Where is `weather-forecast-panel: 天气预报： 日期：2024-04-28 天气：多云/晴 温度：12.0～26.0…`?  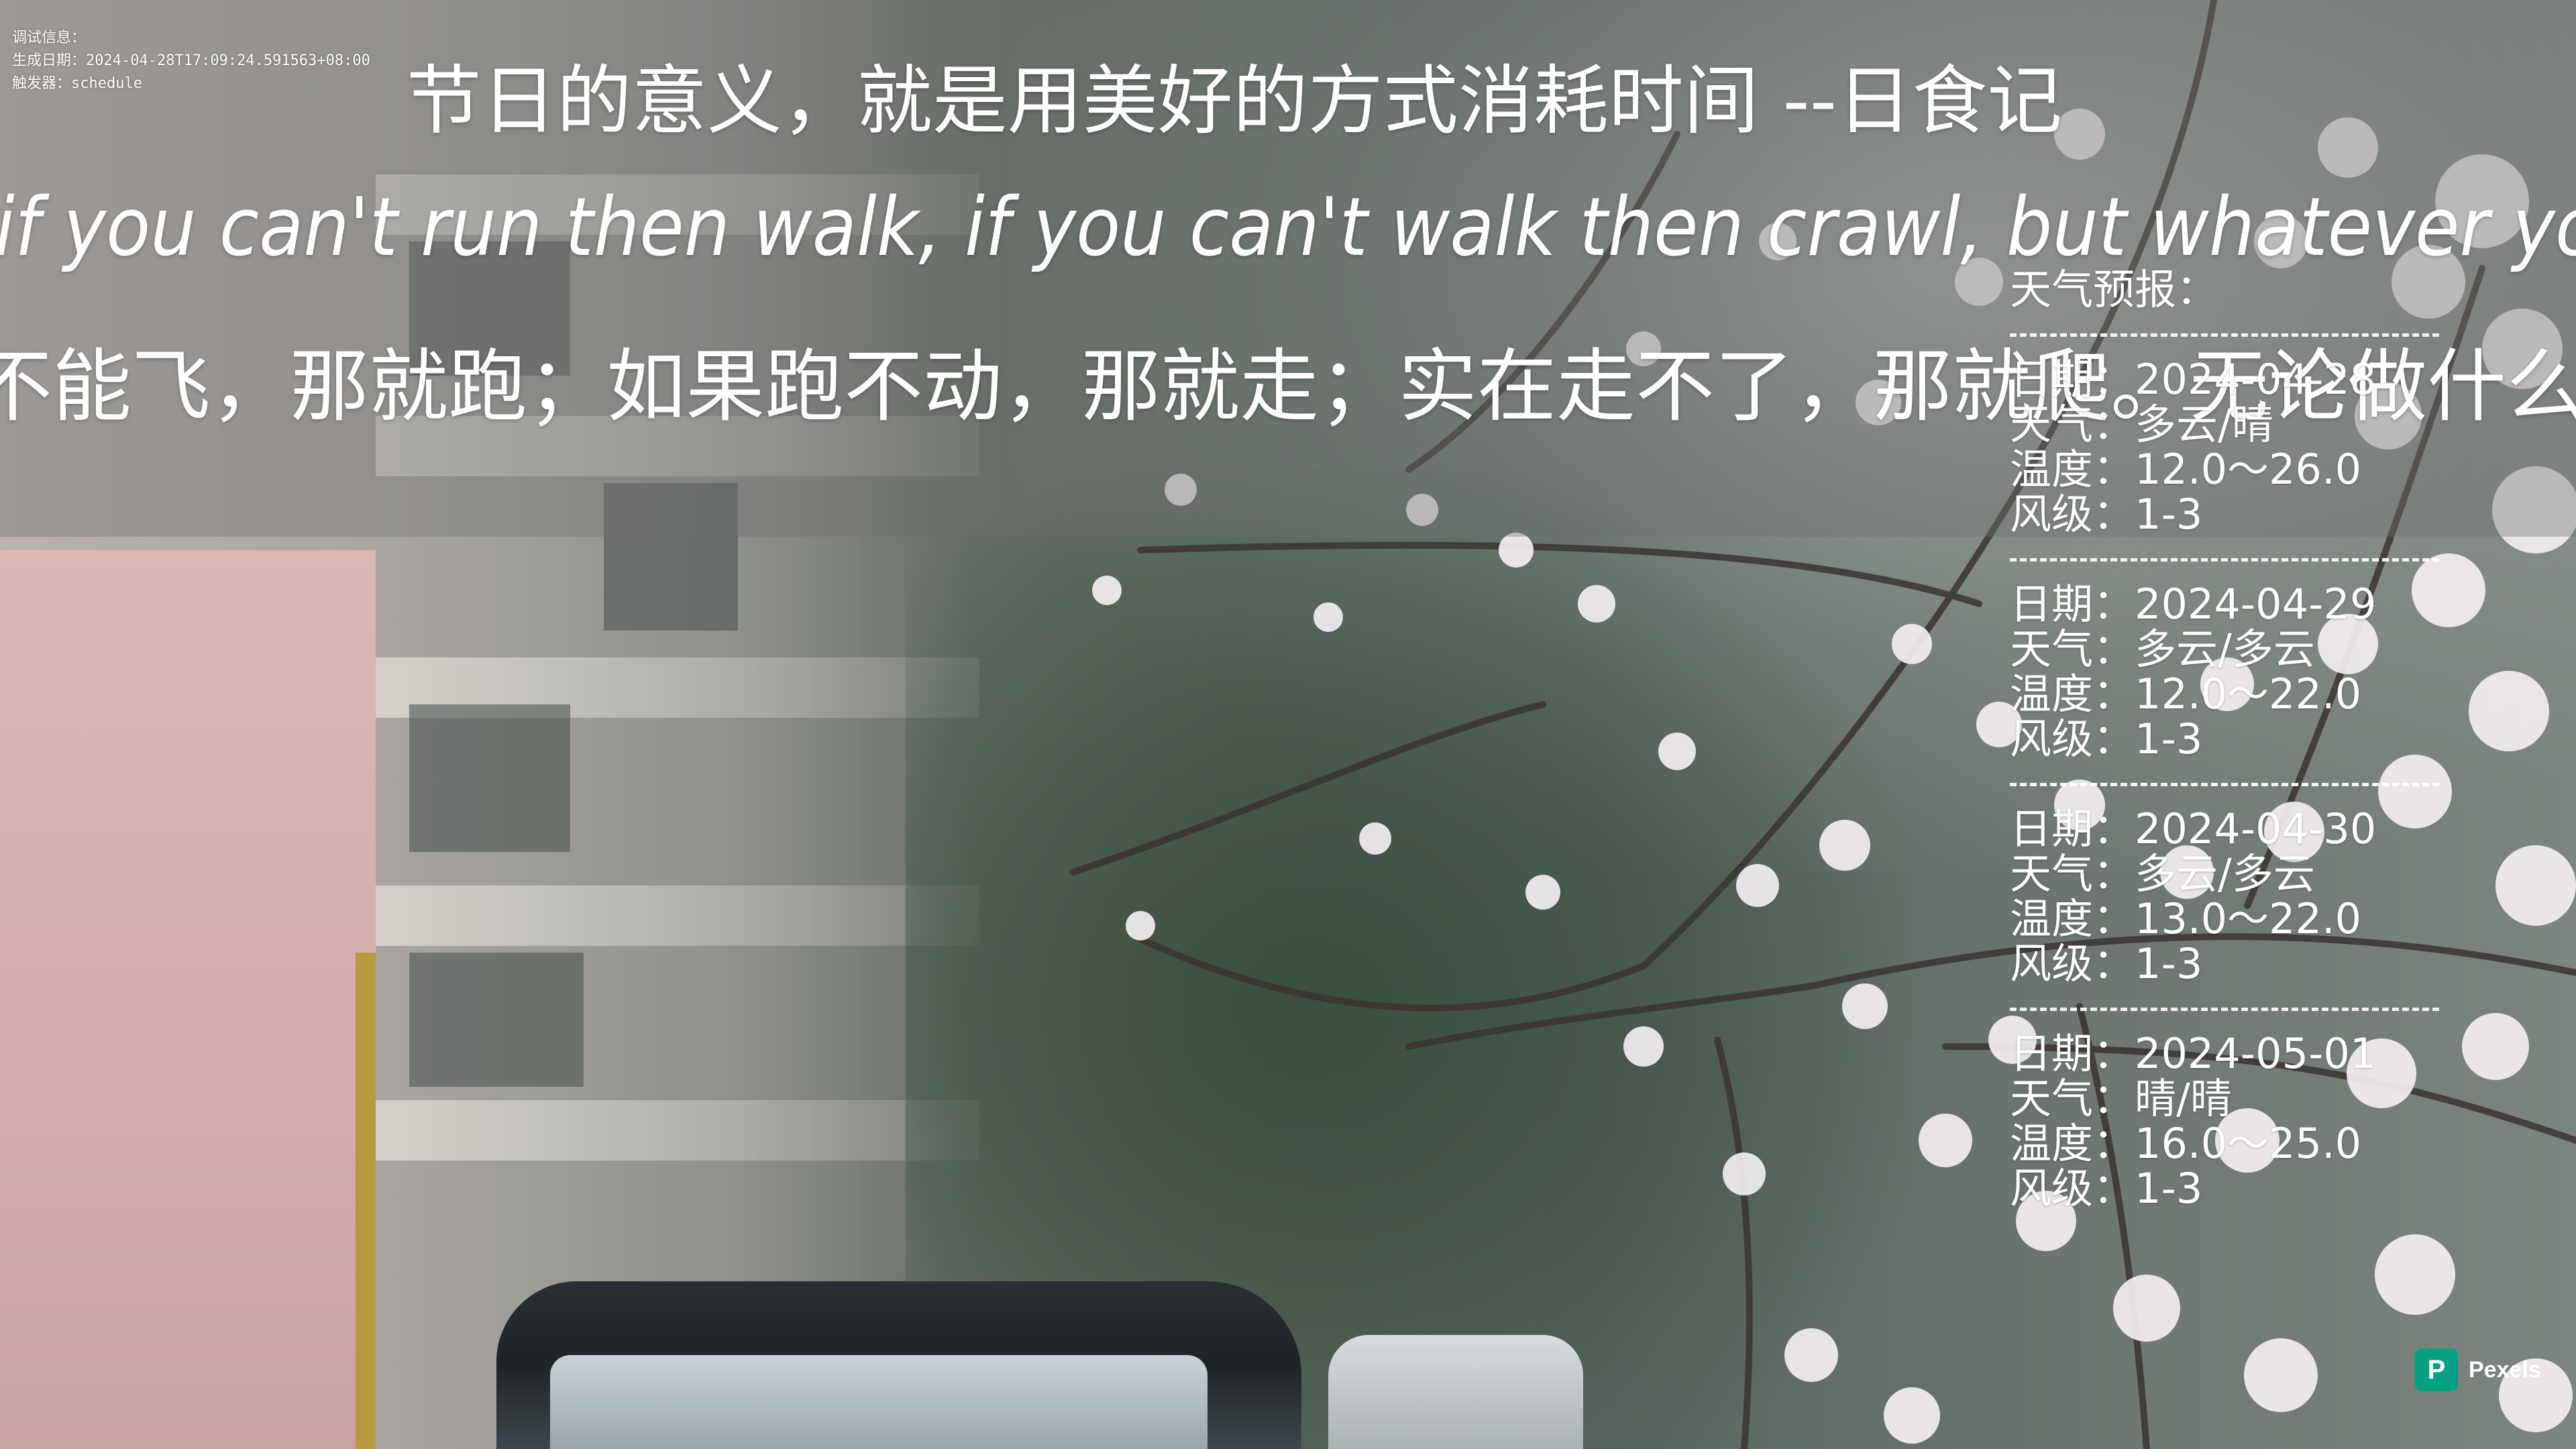 weather-forecast-panel: 天气预报： 日期：2024-04-28 天气：多云/晴 温度：12.0～26.0… is located at coordinates (2293, 739).